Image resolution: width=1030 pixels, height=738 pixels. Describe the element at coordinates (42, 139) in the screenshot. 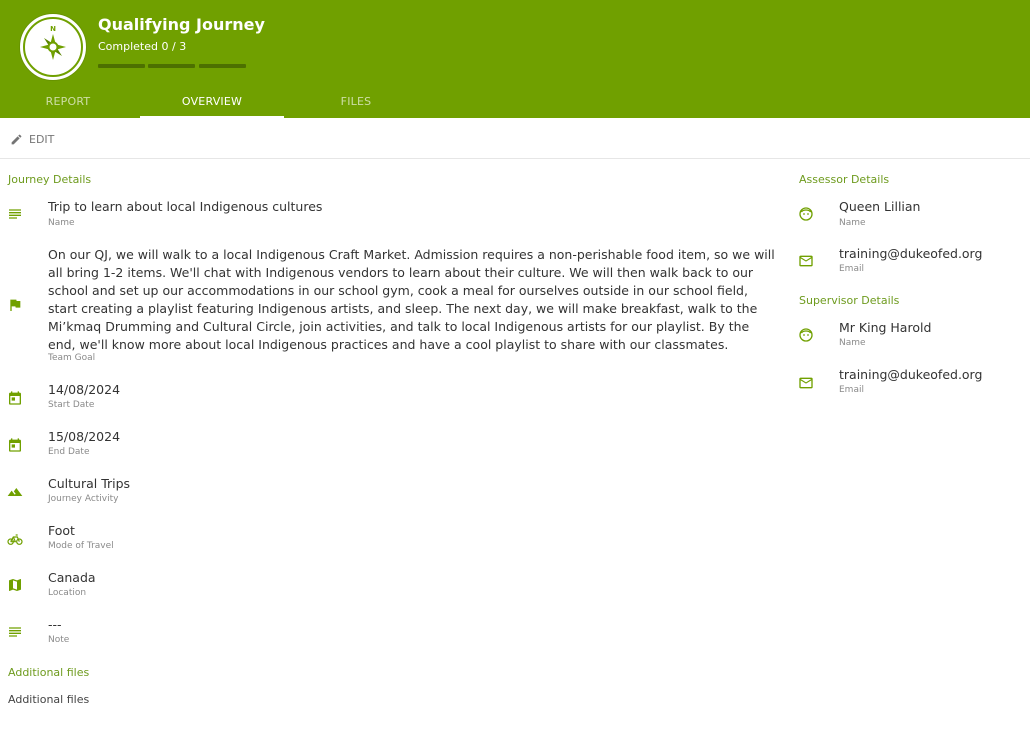

I see `edit-label: EDIT` at that location.